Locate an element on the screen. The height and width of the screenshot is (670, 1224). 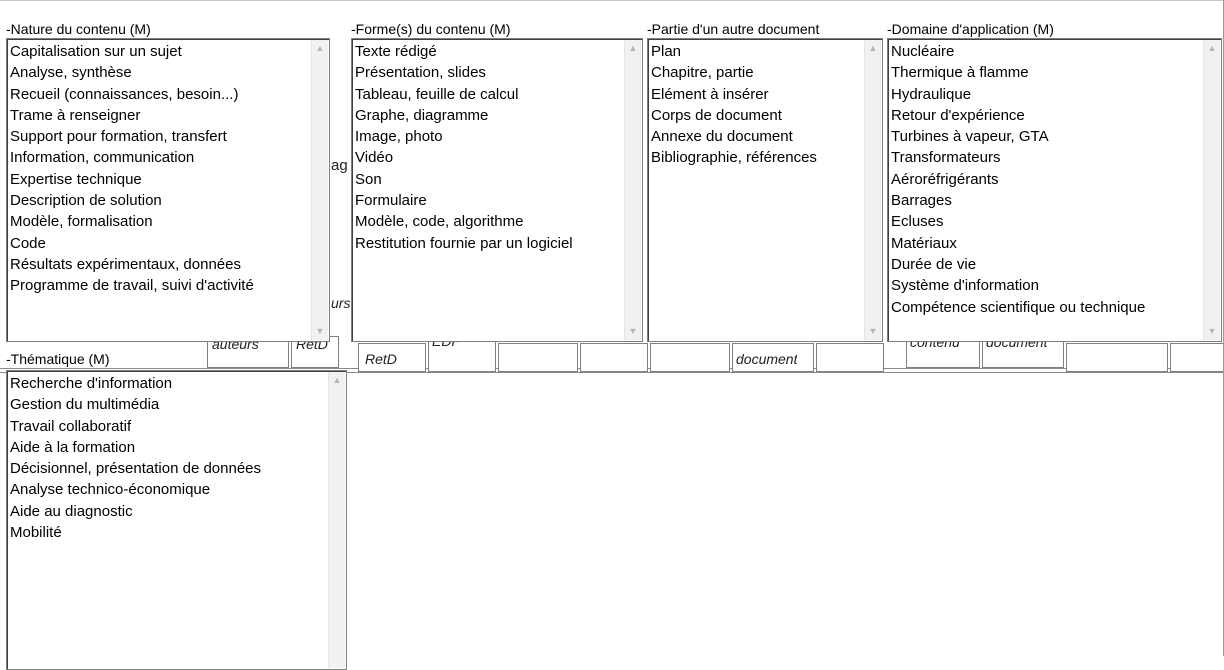
list-option: Barrages is located at coordinates (1047, 200).